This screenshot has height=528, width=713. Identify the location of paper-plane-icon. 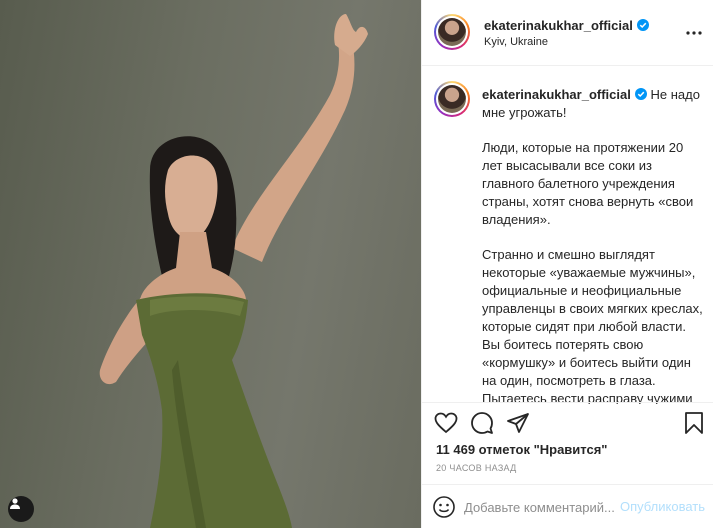
(518, 423).